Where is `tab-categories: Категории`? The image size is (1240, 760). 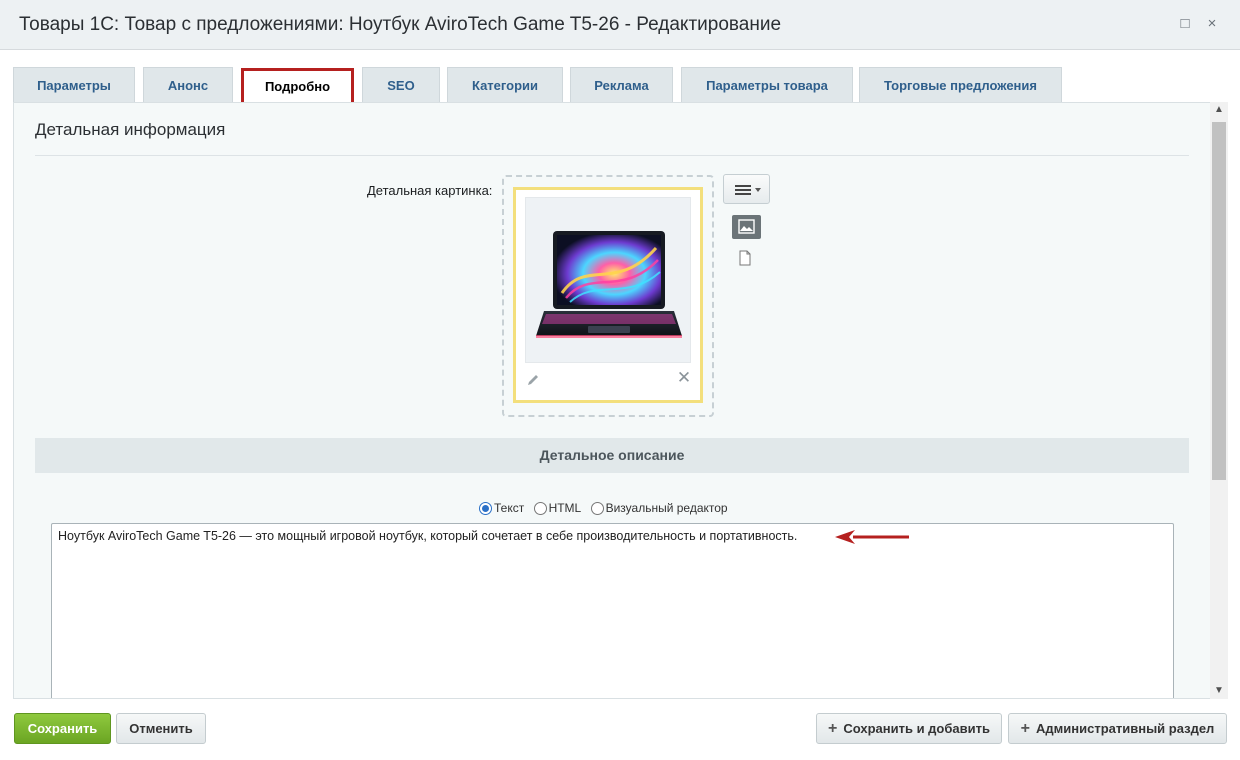
tab-categories: Категории is located at coordinates (505, 85).